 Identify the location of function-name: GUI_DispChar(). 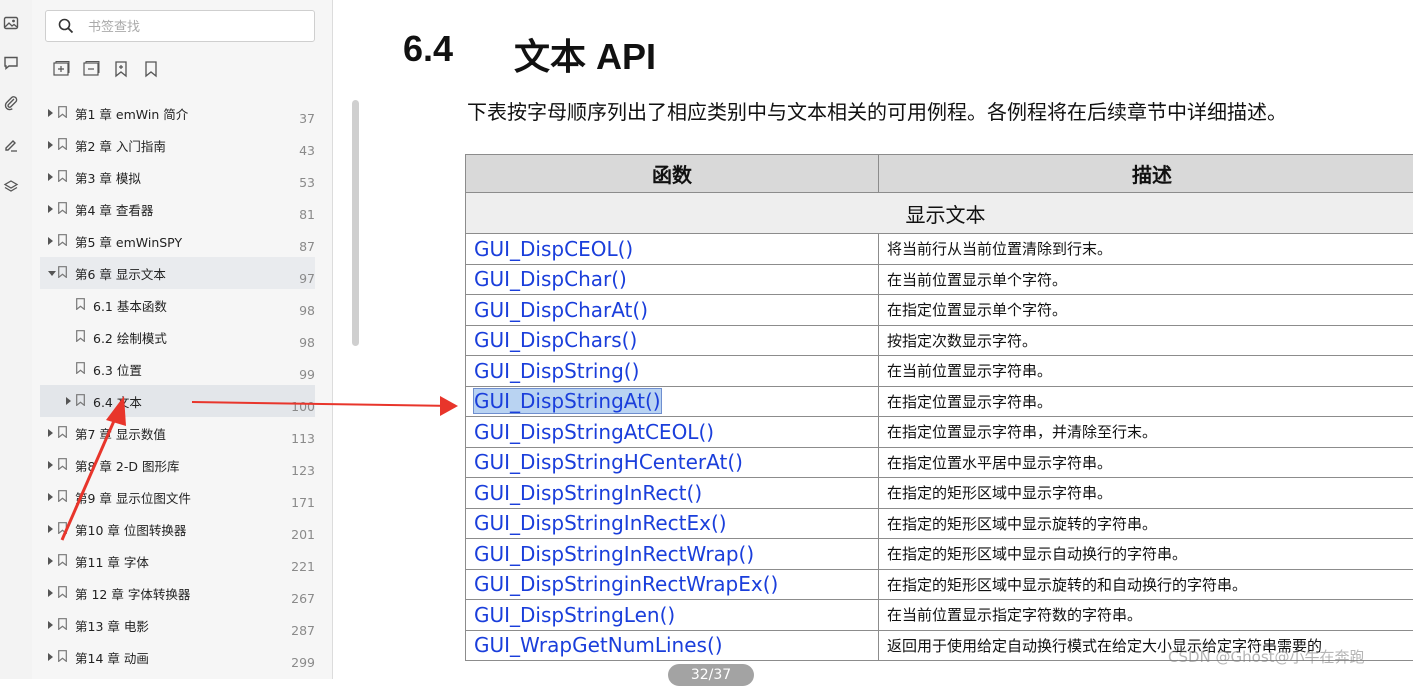
(550, 279).